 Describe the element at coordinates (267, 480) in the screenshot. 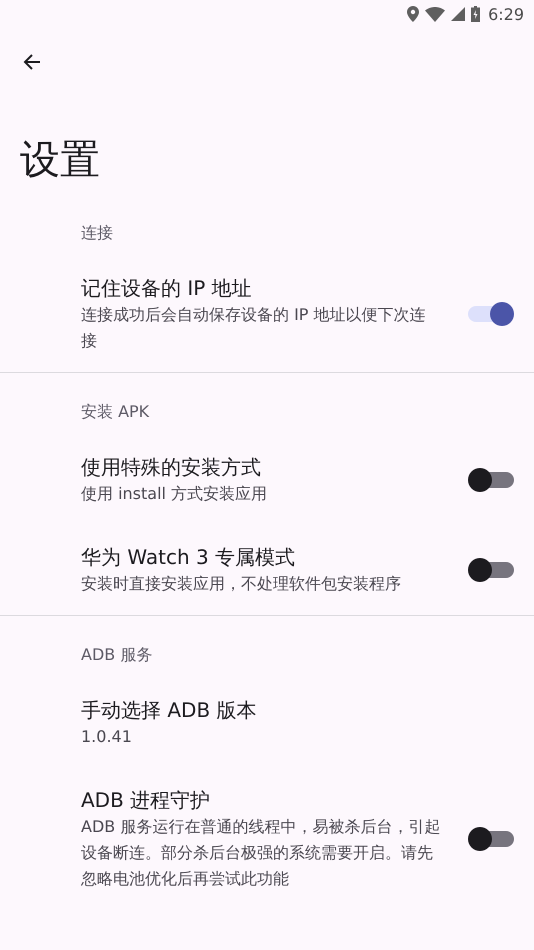

I see `setting-item: 使用特殊的安装方式 使用 install 方式安装应用` at that location.